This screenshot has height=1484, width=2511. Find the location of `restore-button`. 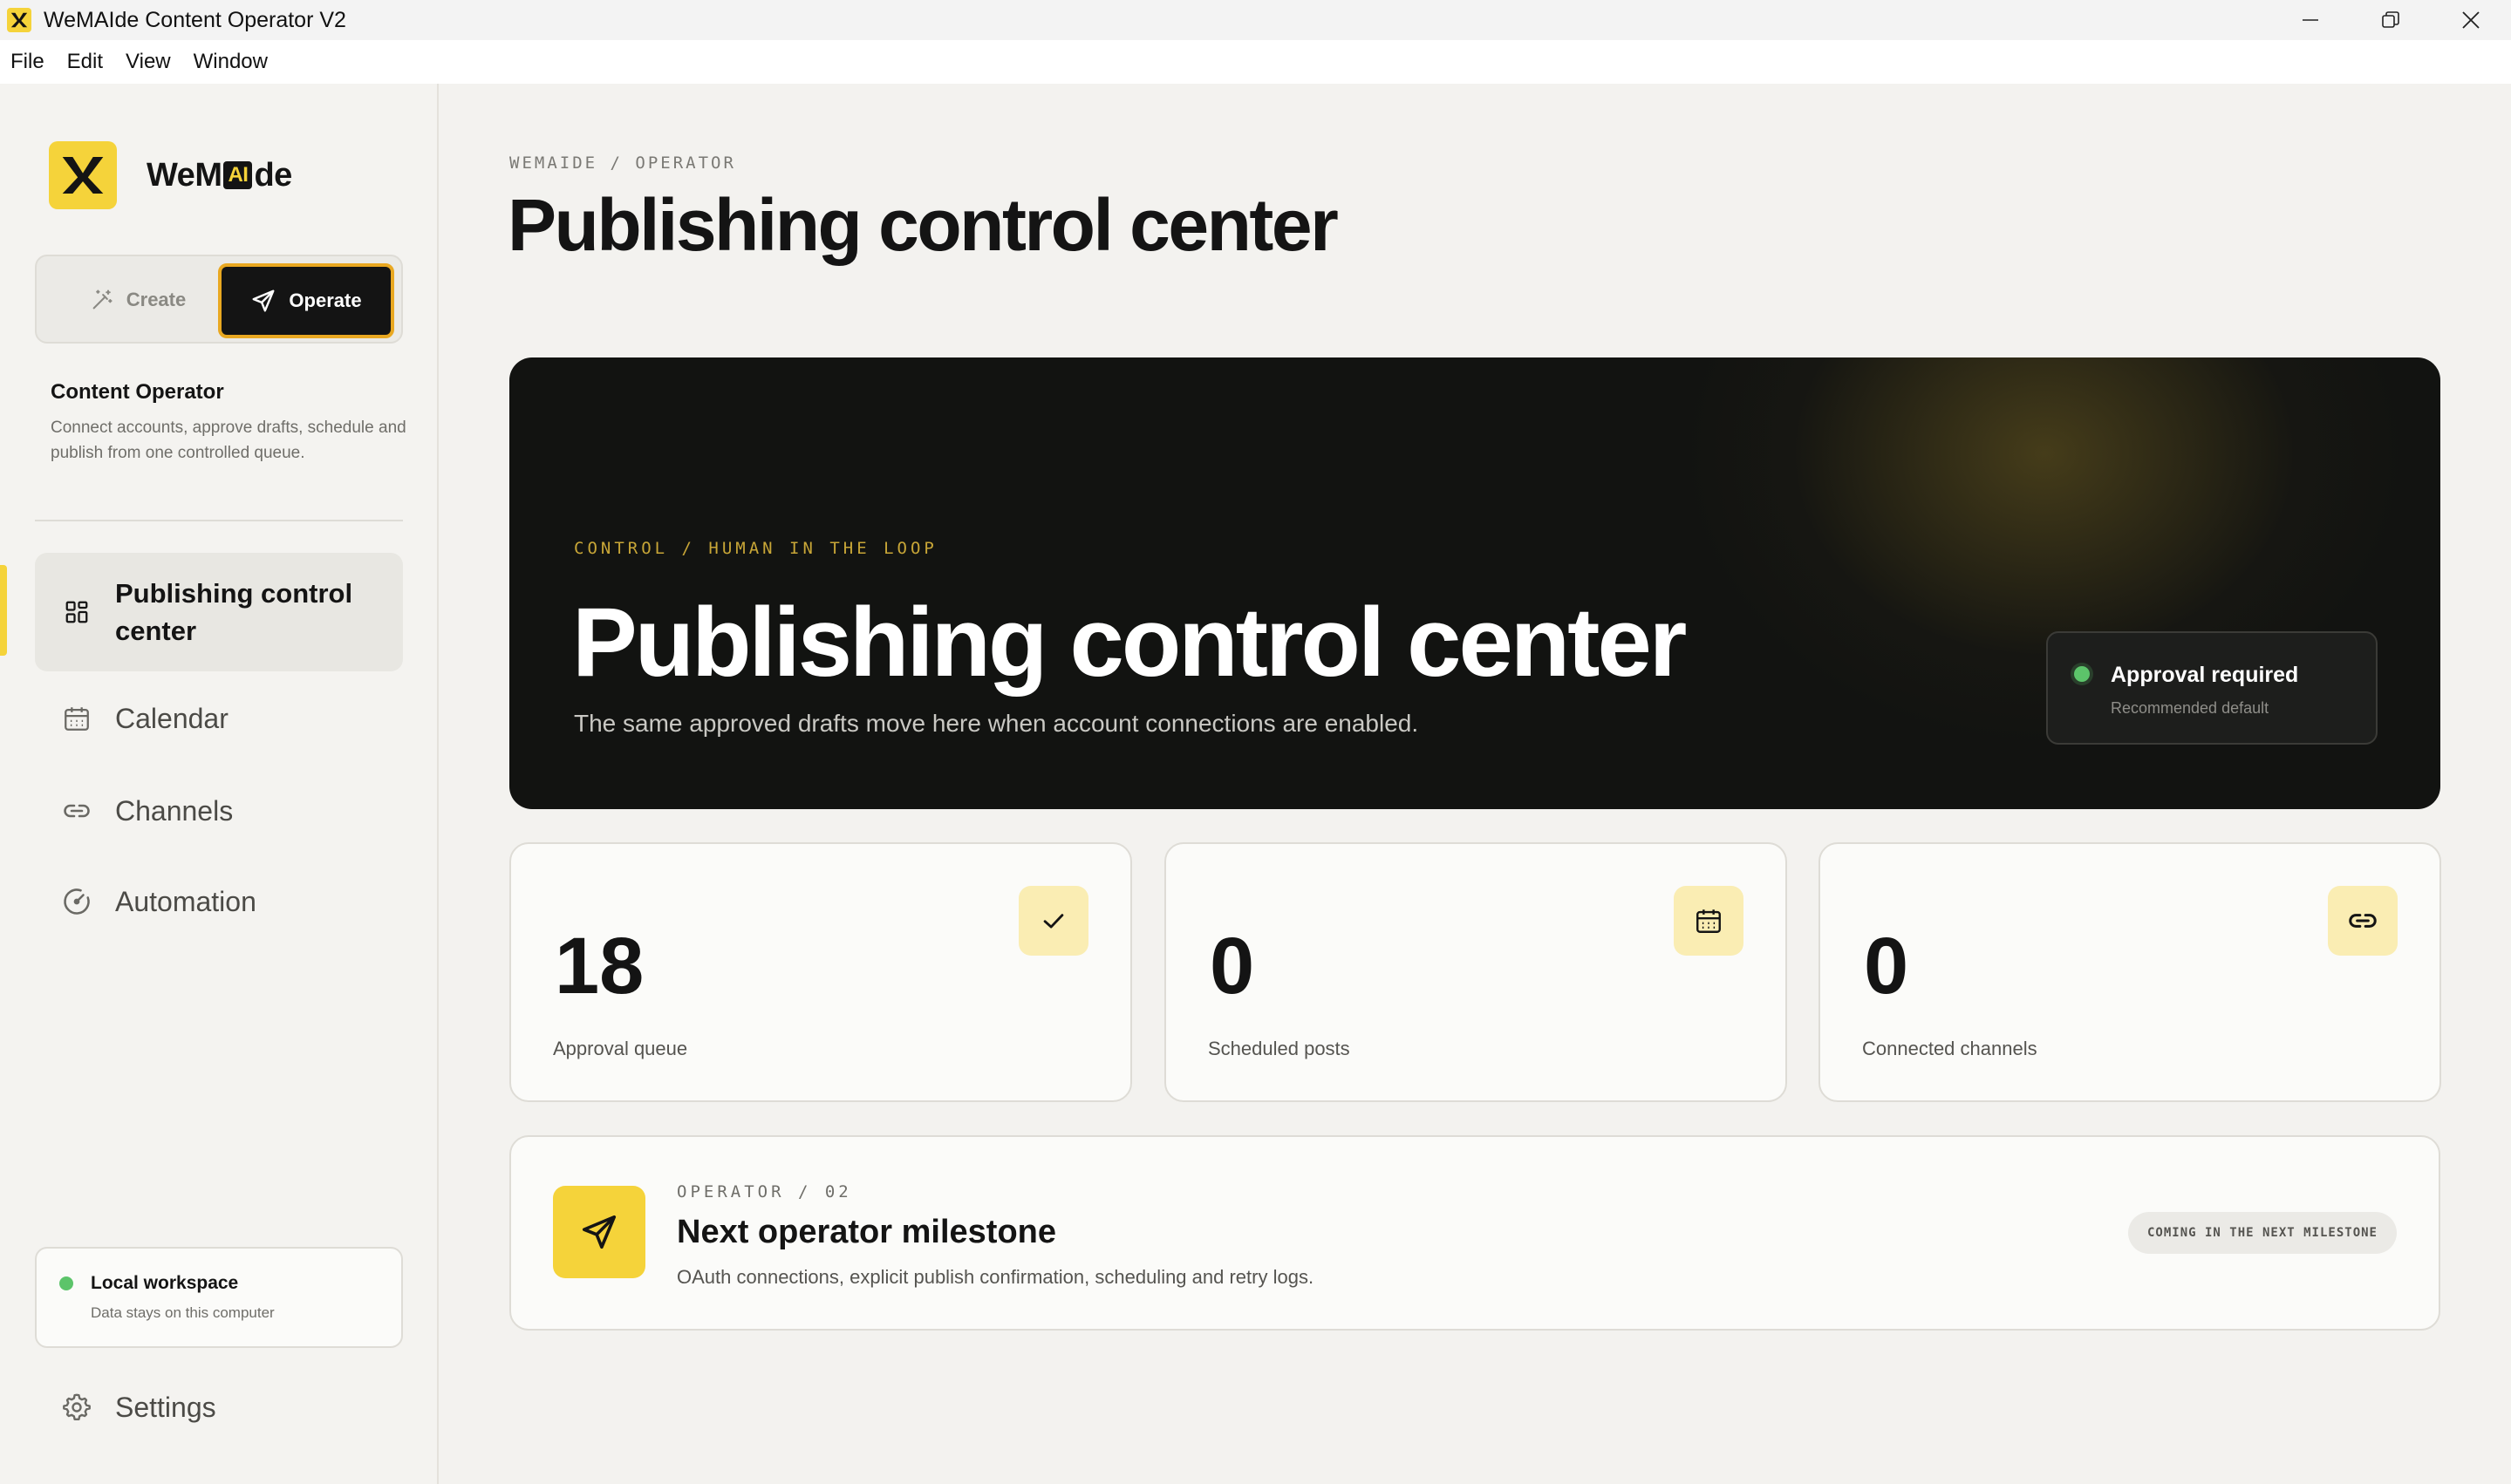

restore-button is located at coordinates (2391, 20).